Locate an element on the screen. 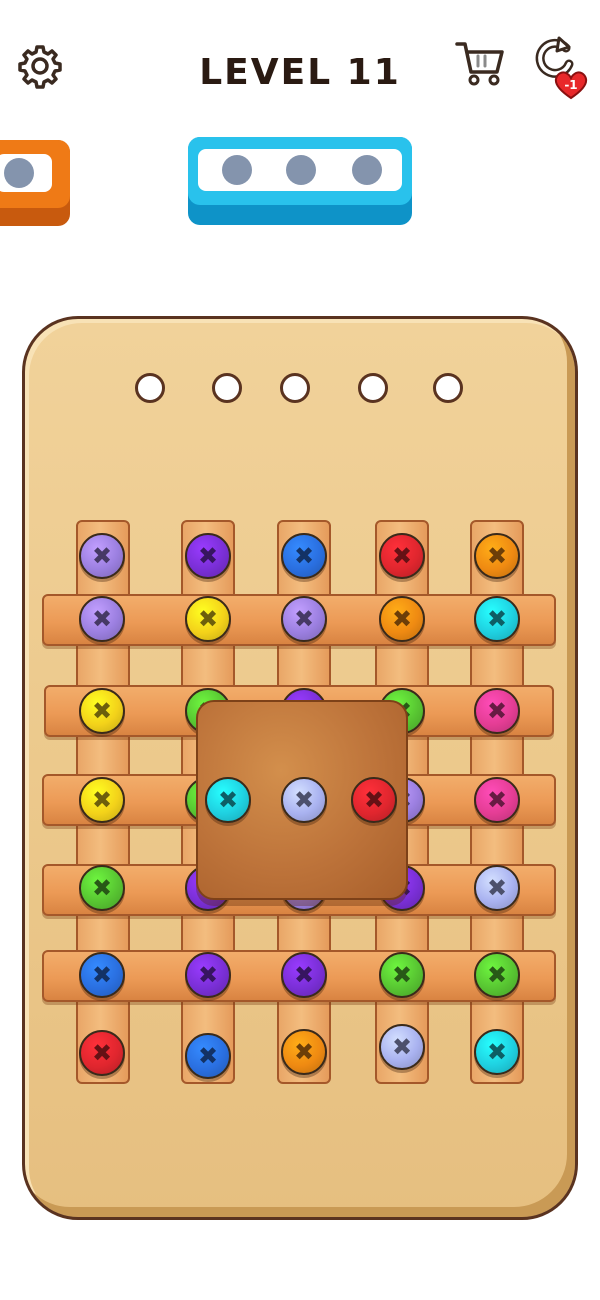 This screenshot has height=1300, width=600. screw-holder-orange is located at coordinates (35, 183).